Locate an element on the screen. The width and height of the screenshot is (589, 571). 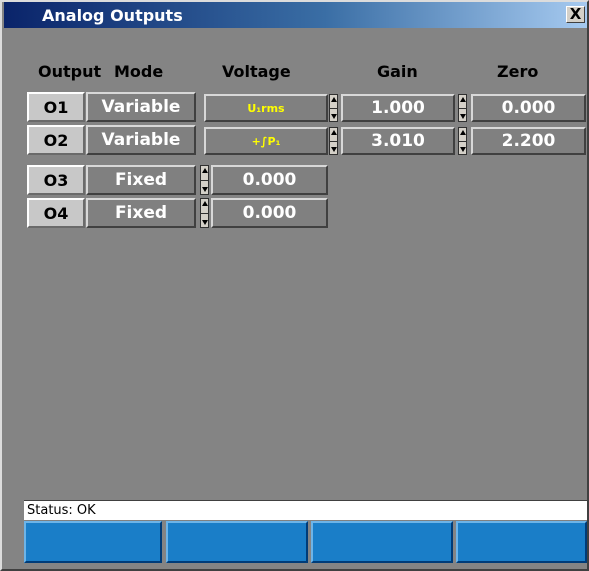
gain-field-o1: 1.000 is located at coordinates (398, 108).